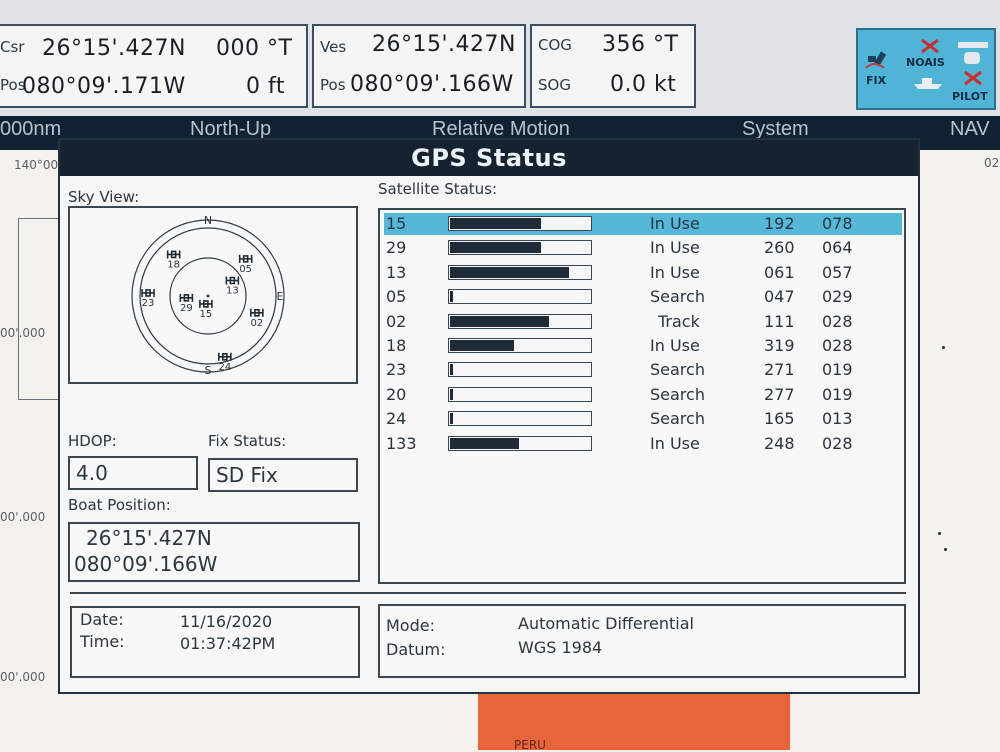 This screenshot has width=1000, height=752. What do you see at coordinates (396, 370) in the screenshot?
I see `satellite-prn: 23` at bounding box center [396, 370].